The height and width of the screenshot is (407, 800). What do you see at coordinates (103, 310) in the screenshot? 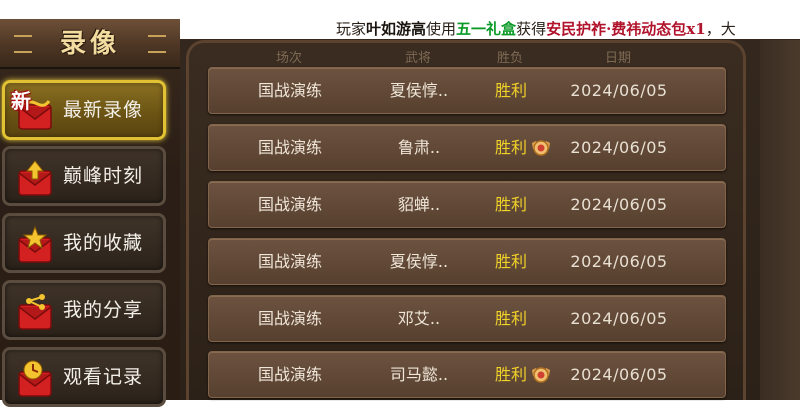
I see `menu-item-label: 我的分享` at bounding box center [103, 310].